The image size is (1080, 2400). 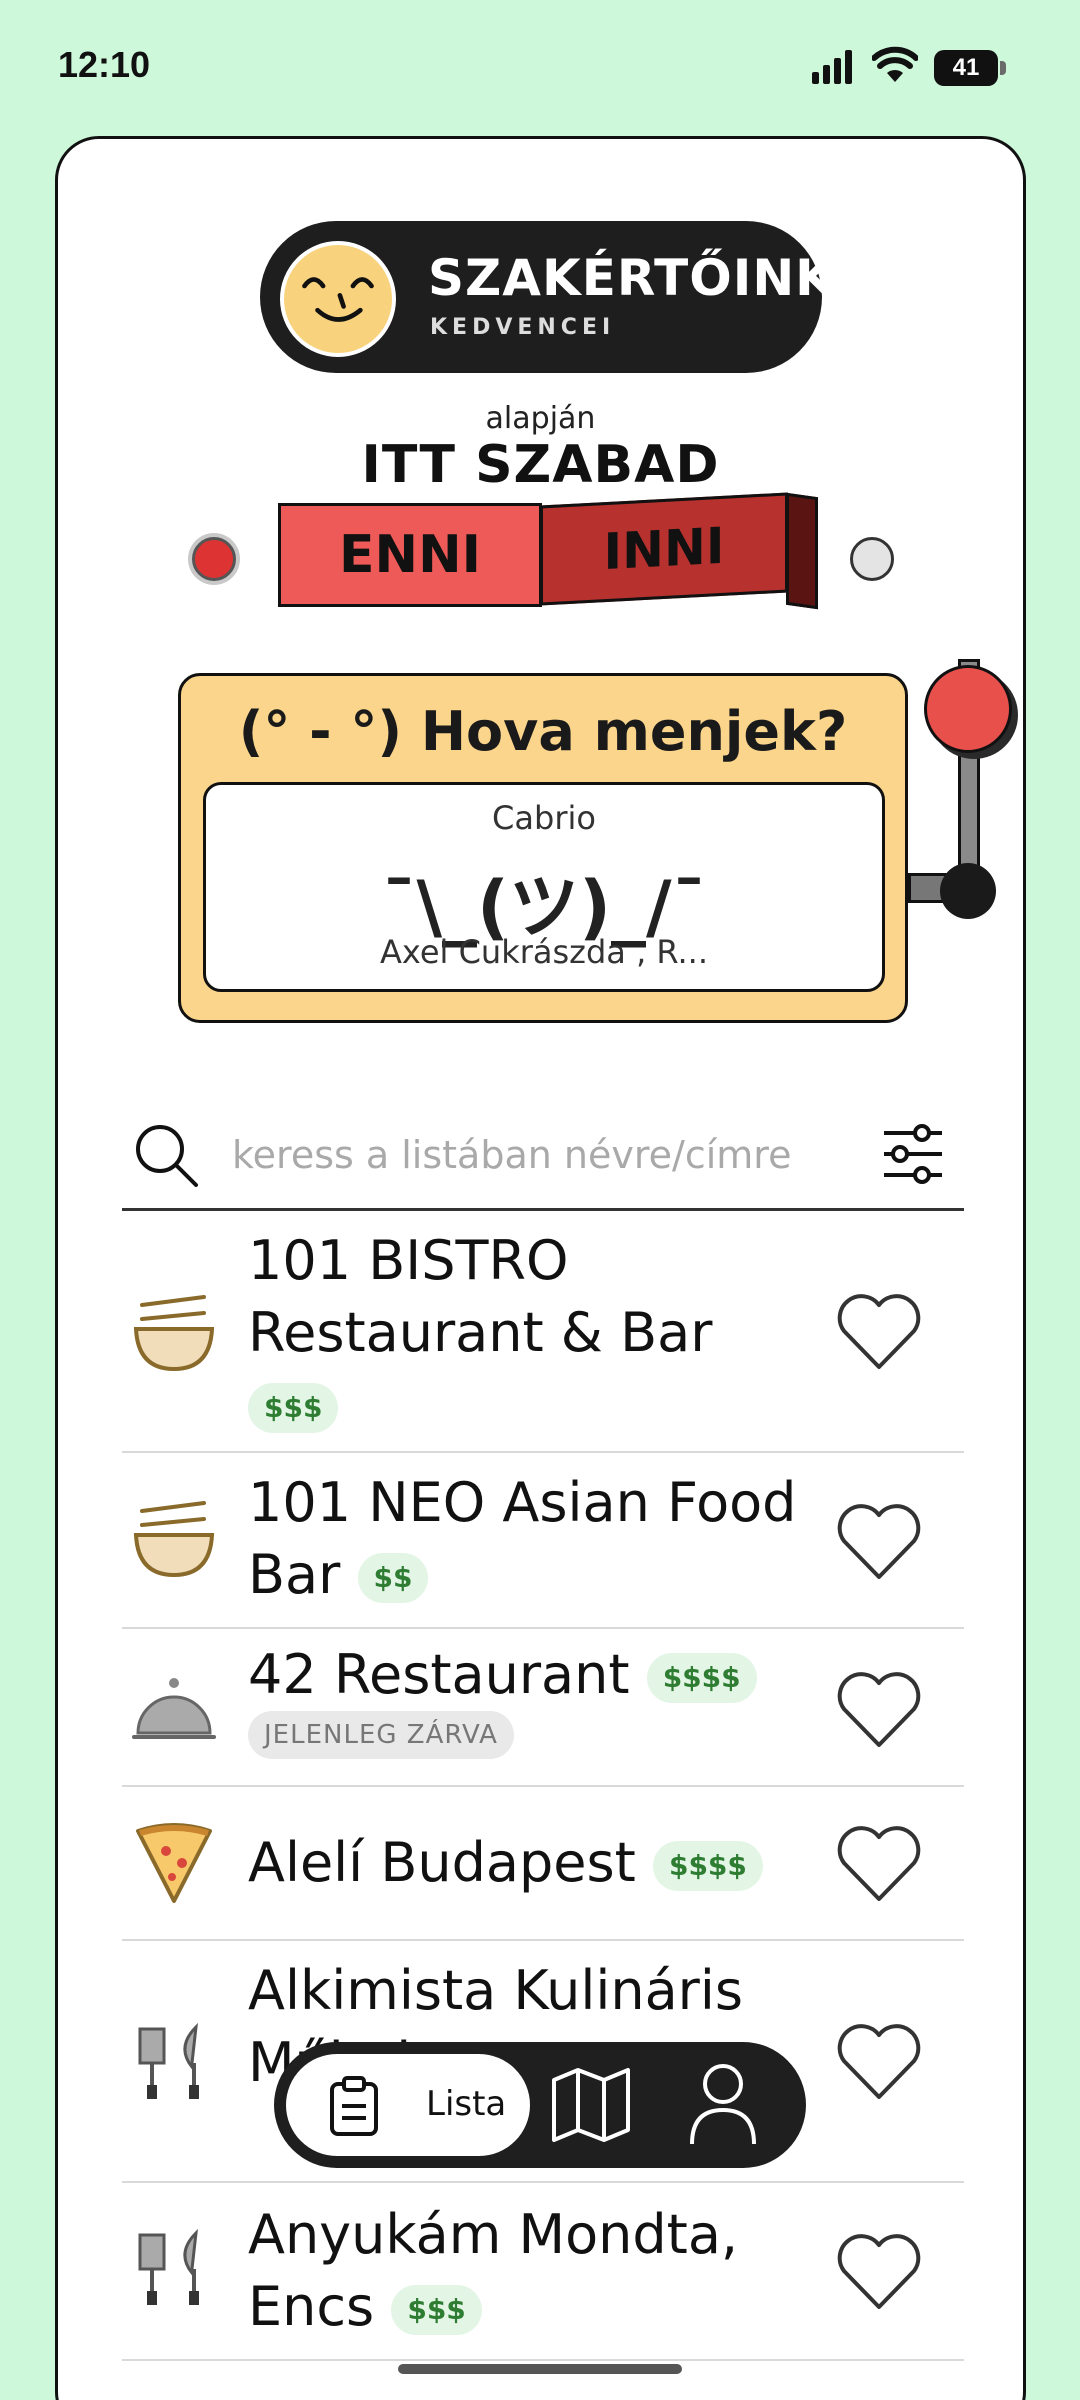 What do you see at coordinates (968, 709) in the screenshot?
I see `slot-lever-handle` at bounding box center [968, 709].